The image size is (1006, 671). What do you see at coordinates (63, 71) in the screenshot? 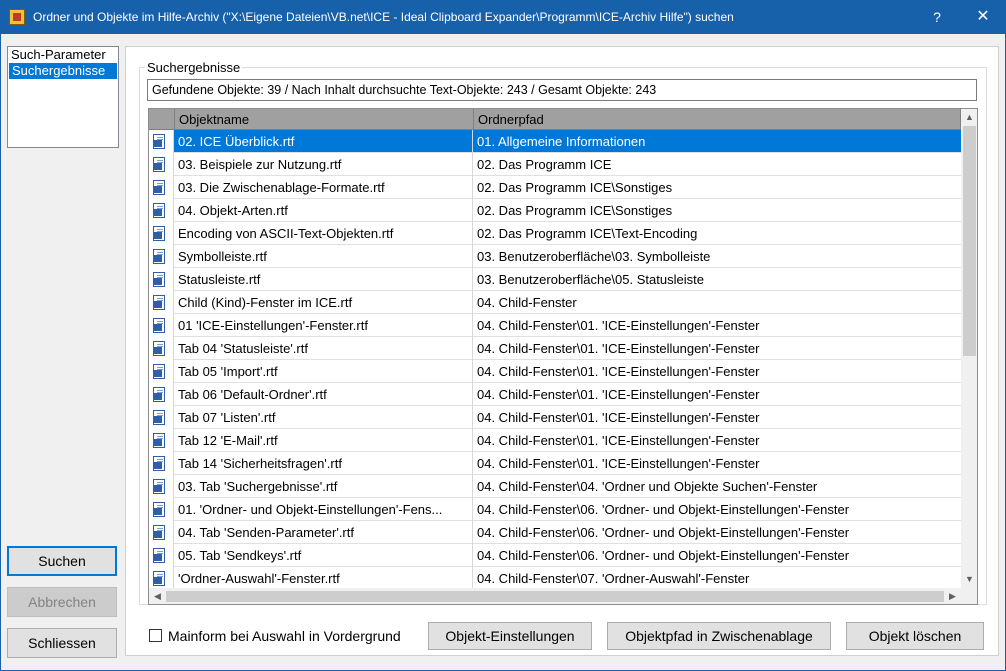
I see `nav-item-suchergebnisse: Suchergebnisse` at bounding box center [63, 71].